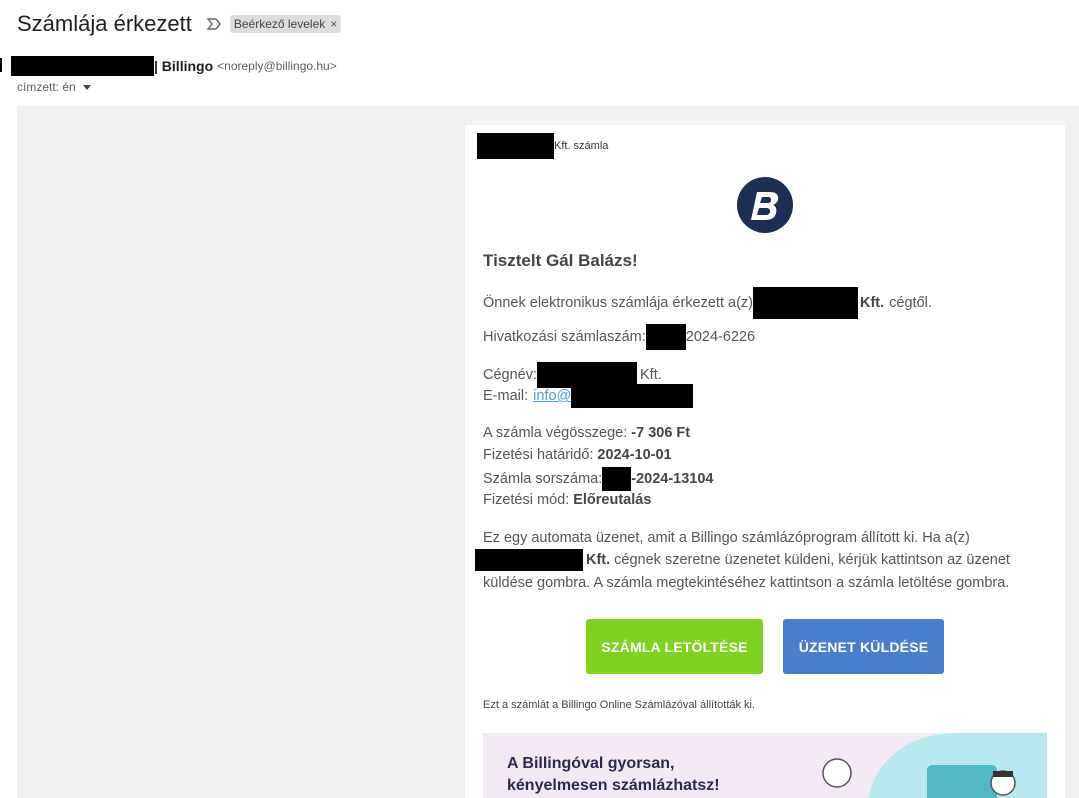 Image resolution: width=1079 pixels, height=798 pixels. I want to click on due-line: Fizetési határidő: 2024-10-01, so click(577, 455).